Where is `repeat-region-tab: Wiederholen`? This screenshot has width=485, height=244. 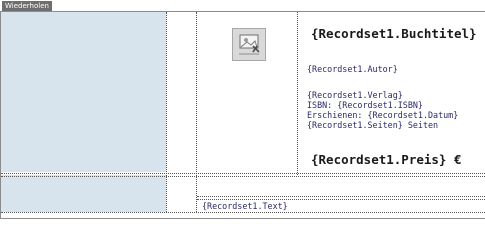
repeat-region-tab: Wiederholen is located at coordinates (27, 6).